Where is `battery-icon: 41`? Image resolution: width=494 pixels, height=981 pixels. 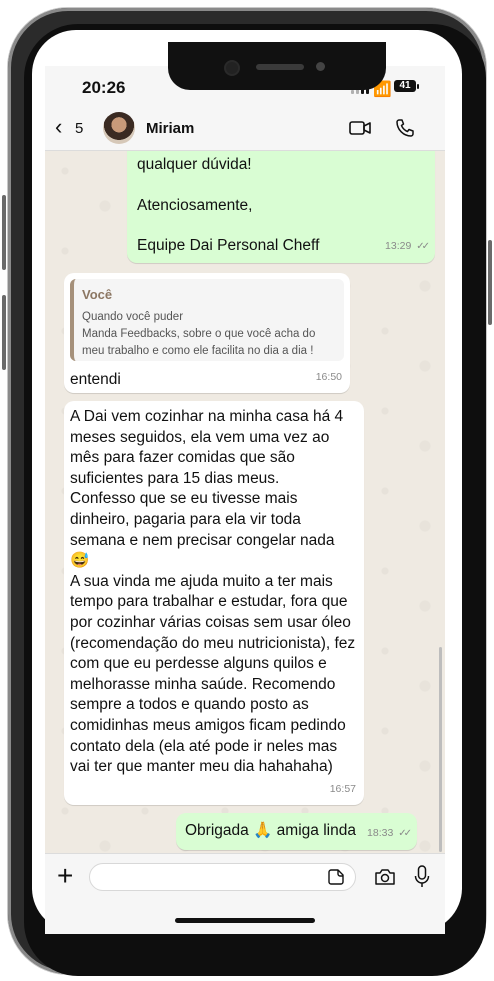
battery-icon: 41 is located at coordinates (405, 86).